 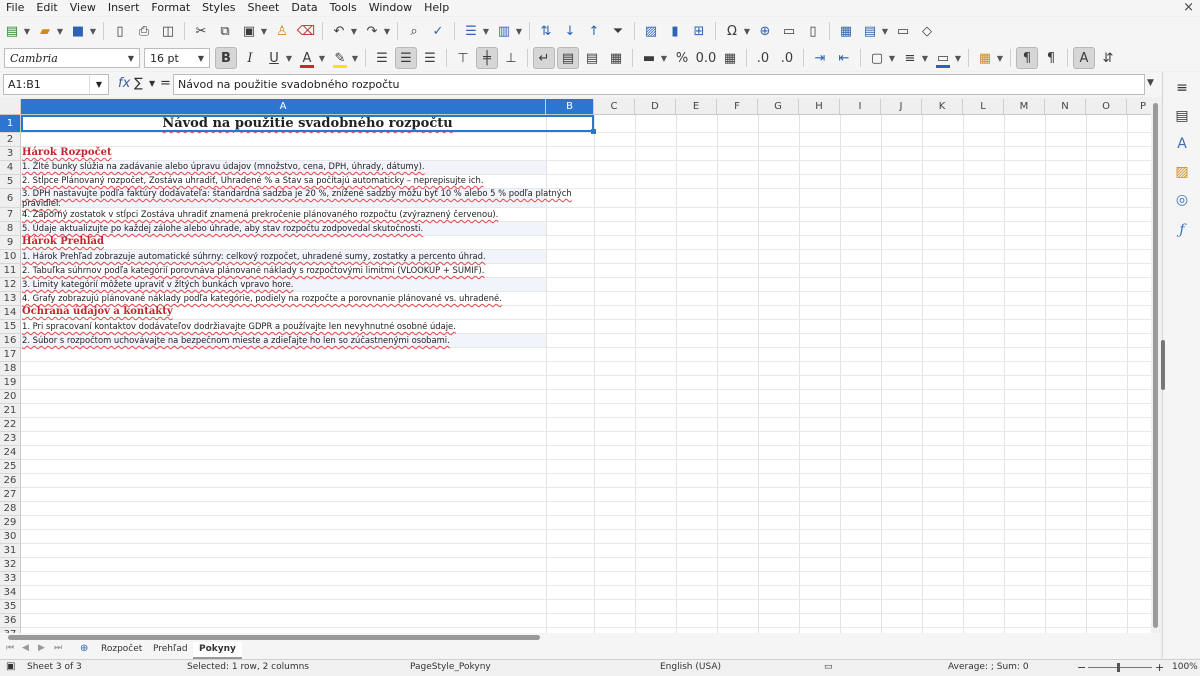 What do you see at coordinates (45, 31) in the screenshot?
I see `open-folder-icon: ▰` at bounding box center [45, 31].